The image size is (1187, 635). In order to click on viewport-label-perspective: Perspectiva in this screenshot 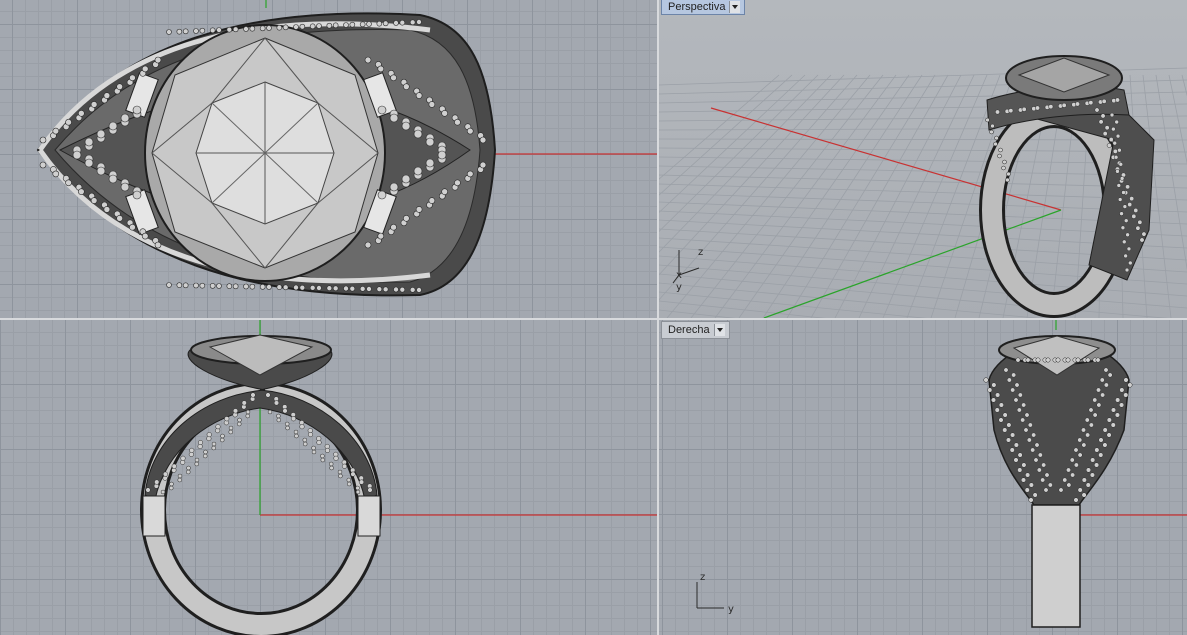, I will do `click(703, 7)`.